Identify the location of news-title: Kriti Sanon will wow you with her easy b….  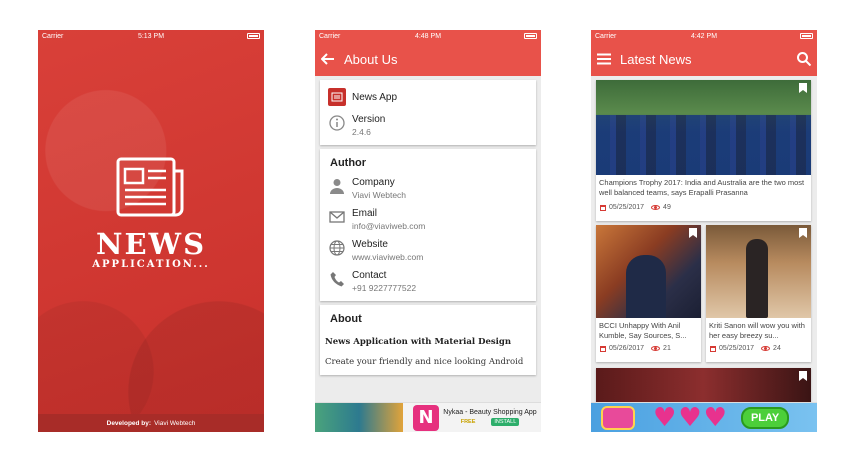
(757, 330).